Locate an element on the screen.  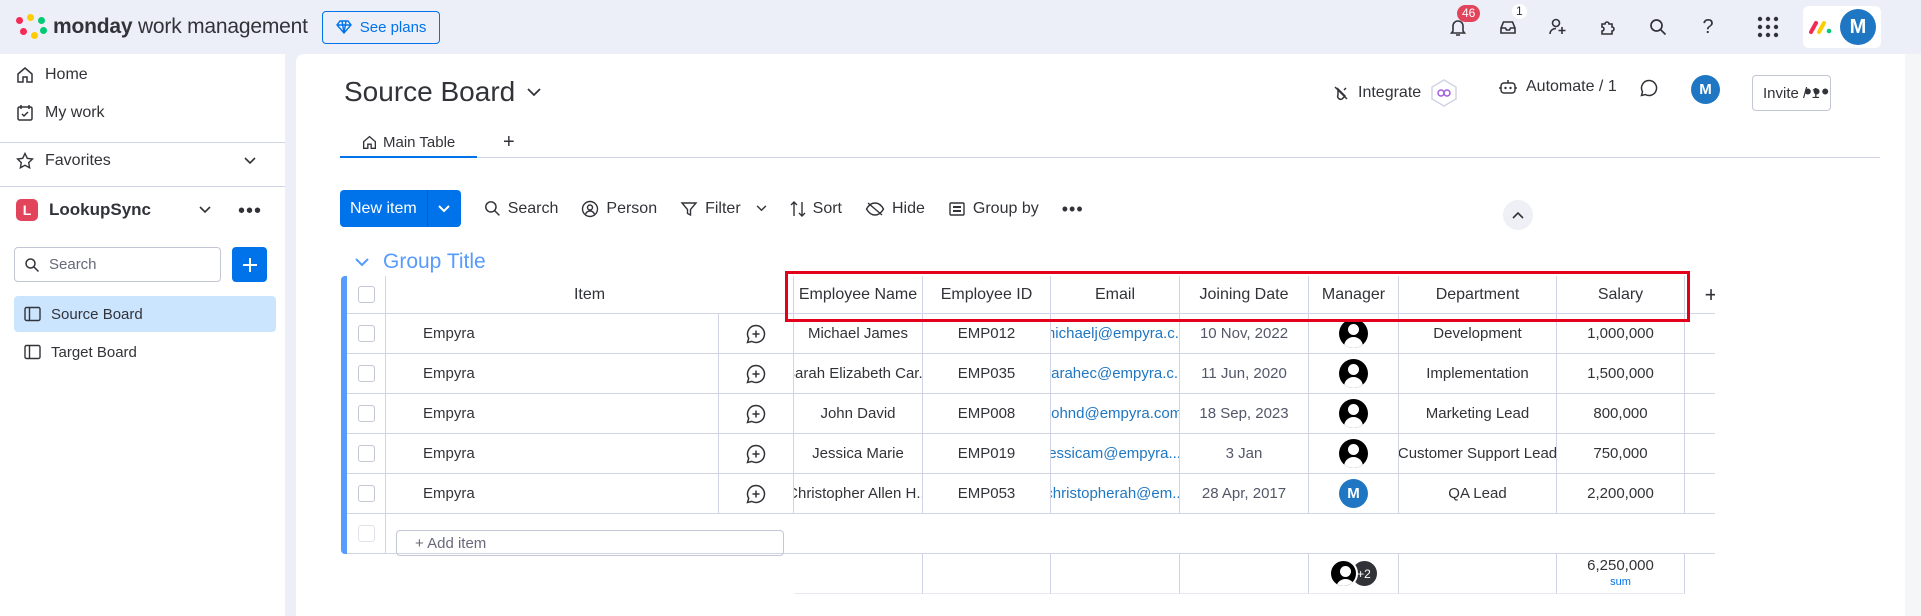
add-column-icon: + is located at coordinates (1710, 295).